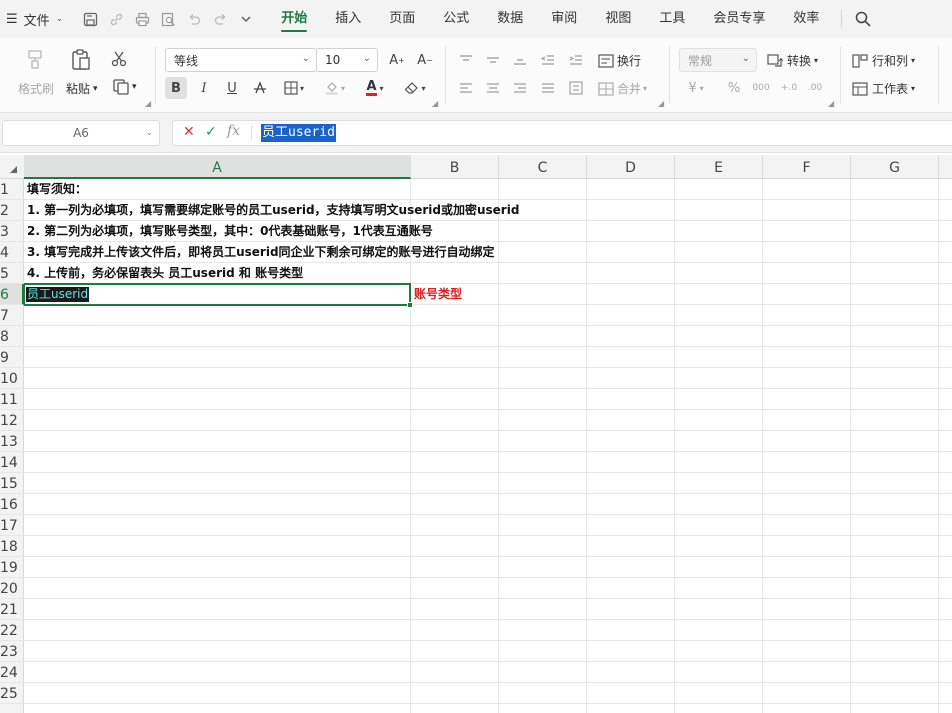 The height and width of the screenshot is (713, 952). Describe the element at coordinates (12, 231) in the screenshot. I see `row-header: 3` at that location.